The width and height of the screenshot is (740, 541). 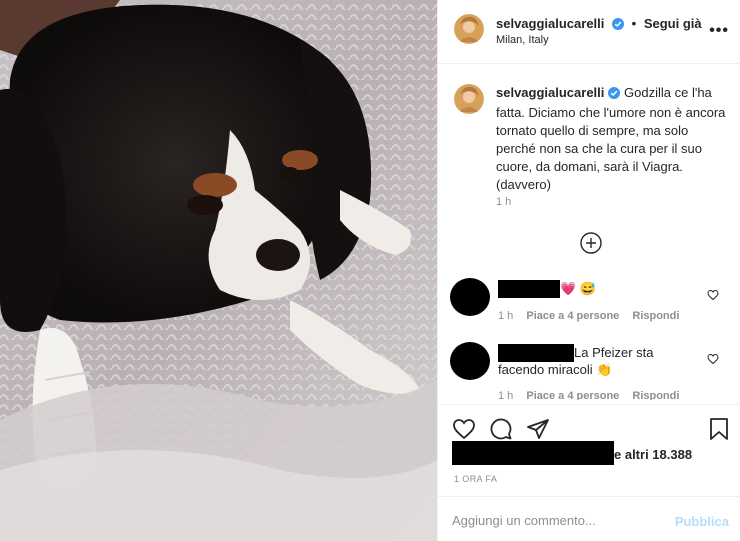 What do you see at coordinates (475, 479) in the screenshot?
I see `post-timestamp: 1 ORA FA` at bounding box center [475, 479].